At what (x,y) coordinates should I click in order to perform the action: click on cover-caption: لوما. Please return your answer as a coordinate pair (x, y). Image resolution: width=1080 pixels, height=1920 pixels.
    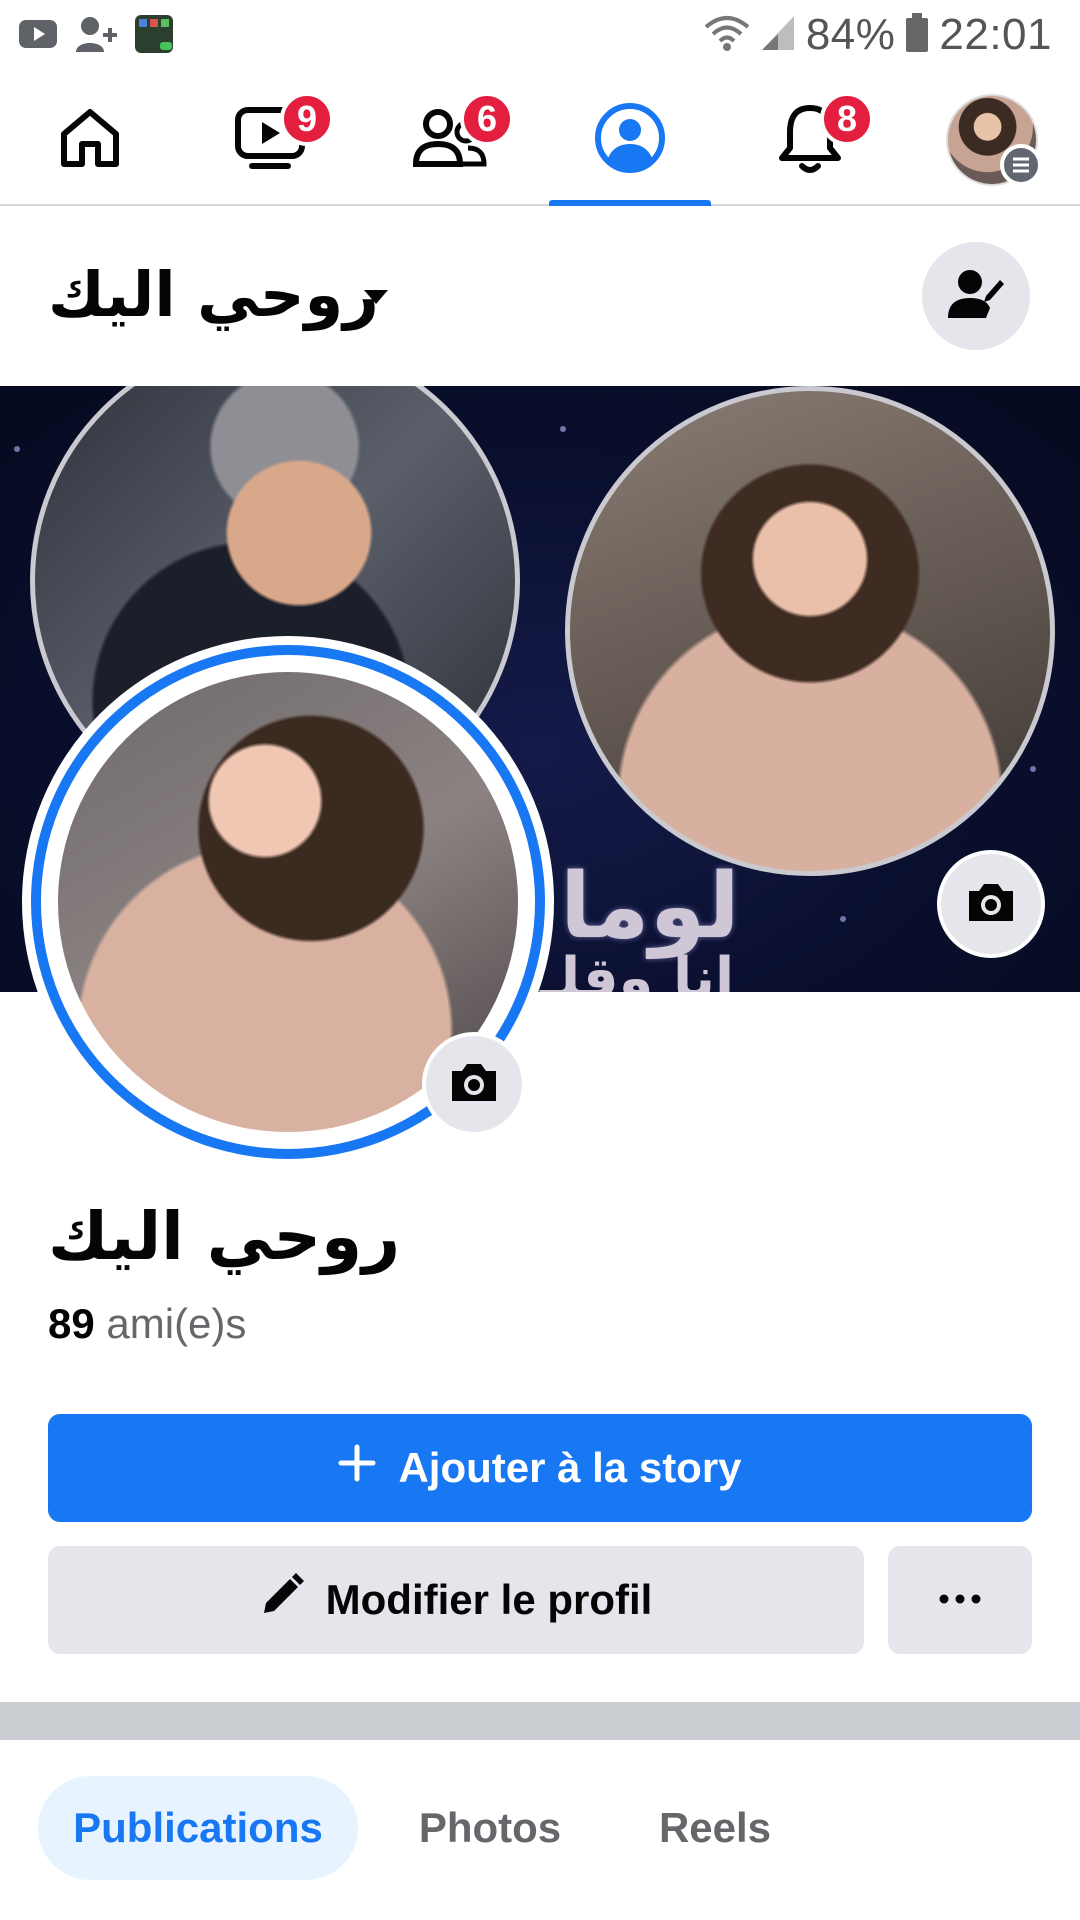
    Looking at the image, I should click on (650, 906).